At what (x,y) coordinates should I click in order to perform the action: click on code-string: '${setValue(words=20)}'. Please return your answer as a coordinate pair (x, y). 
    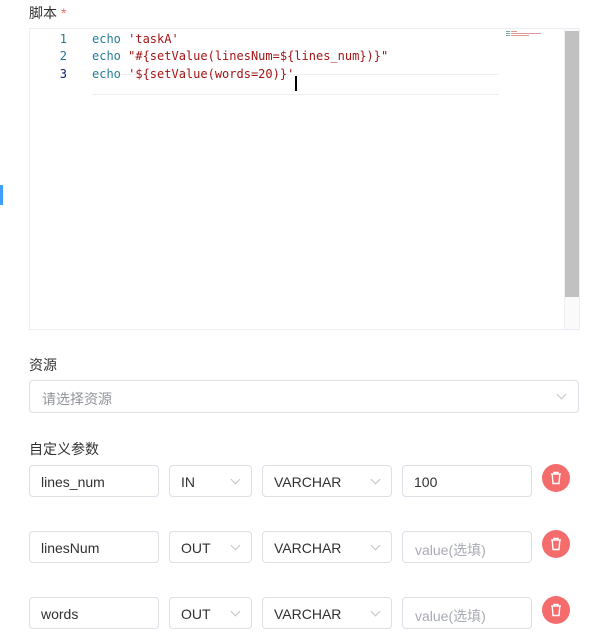
    Looking at the image, I should click on (207, 74).